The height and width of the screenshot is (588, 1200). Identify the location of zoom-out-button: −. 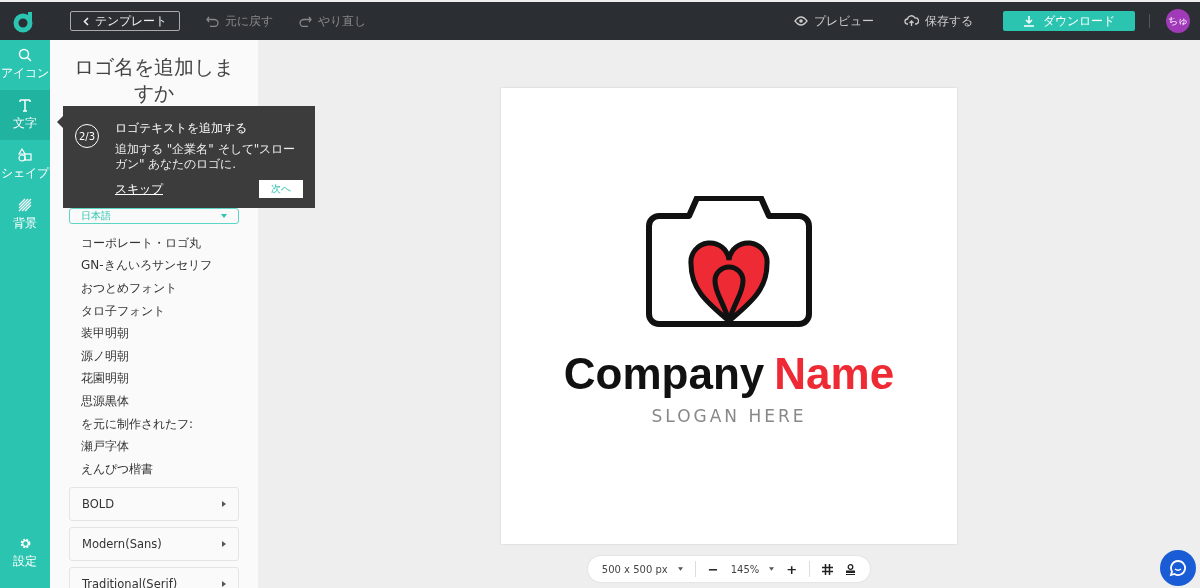
(713, 569).